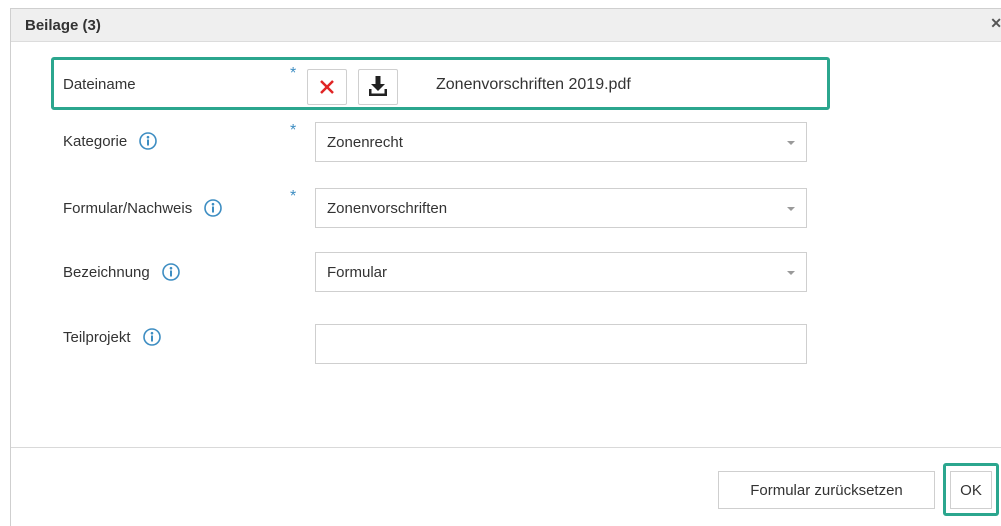  I want to click on delete-file-button, so click(327, 87).